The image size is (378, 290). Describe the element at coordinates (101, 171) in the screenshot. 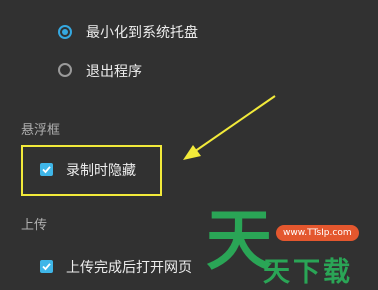

I see `hide-while-recording-label: 录制时隐藏` at that location.